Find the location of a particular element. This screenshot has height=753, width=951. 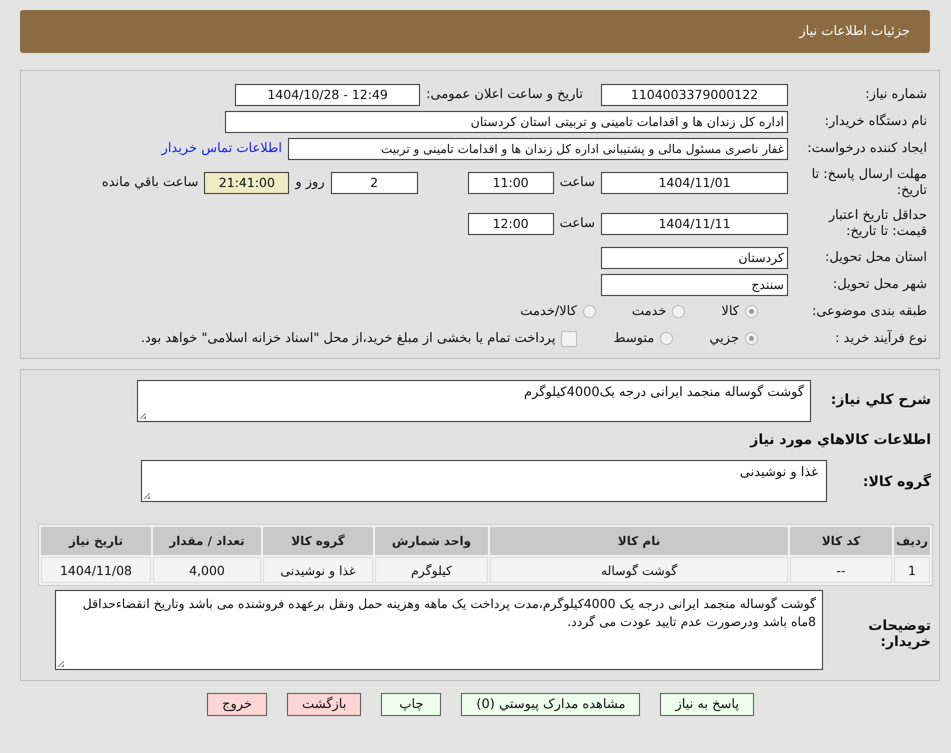

table-cell: غذا و نوشیدنی is located at coordinates (318, 570).